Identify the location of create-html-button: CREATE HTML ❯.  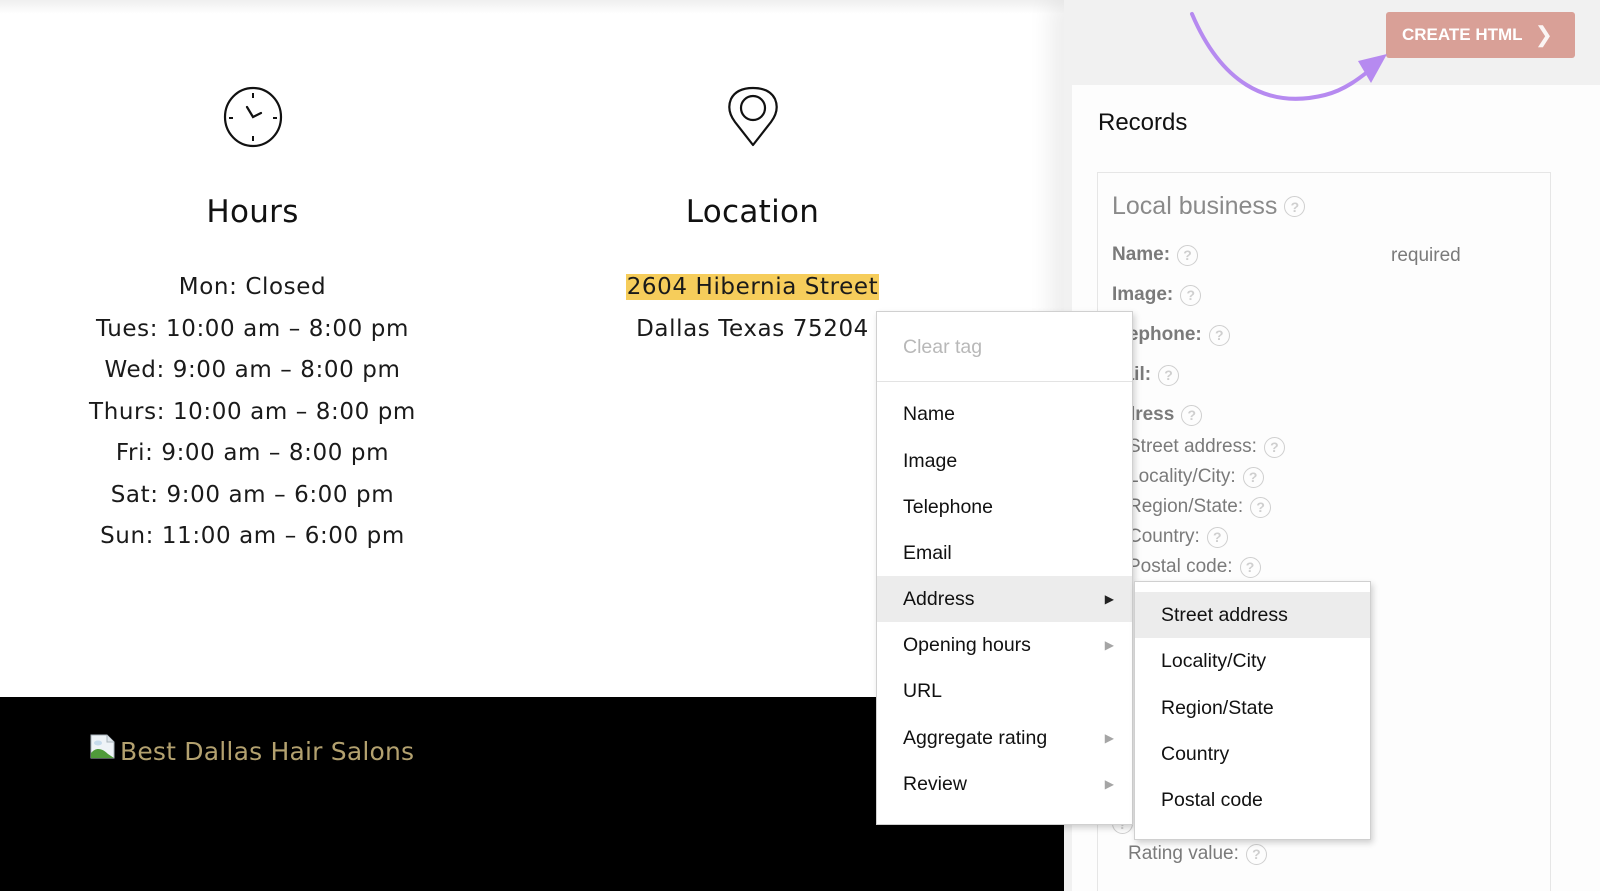
(1480, 35).